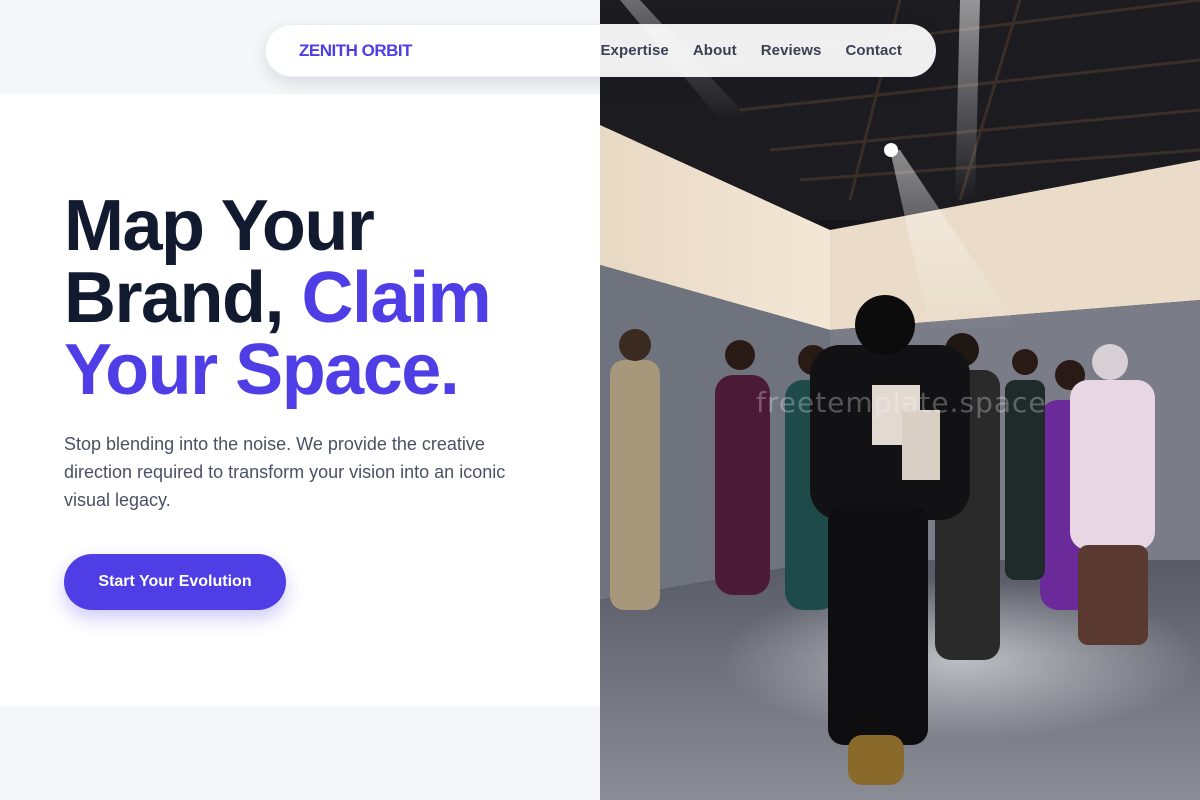  What do you see at coordinates (396, 298) in the screenshot?
I see `hero-title-accent1: Claim` at bounding box center [396, 298].